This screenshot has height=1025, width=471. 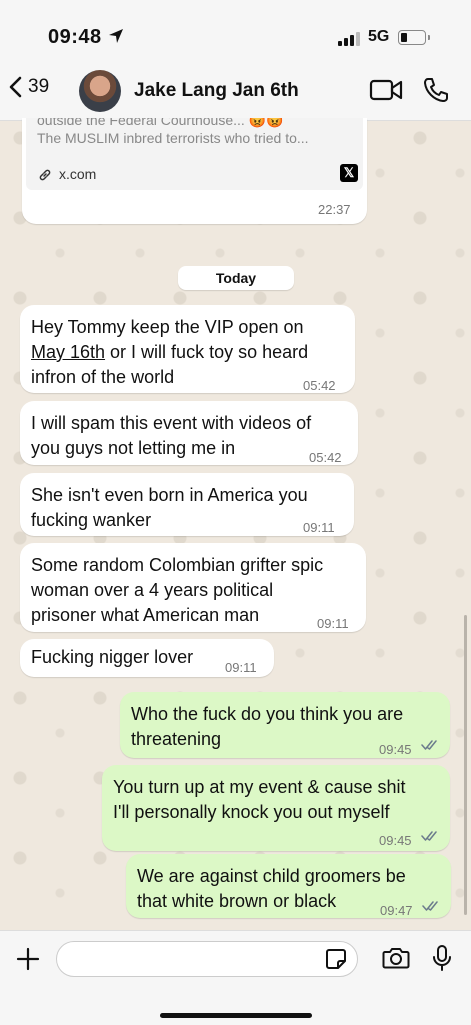 I want to click on date-divider: Today, so click(x=236, y=278).